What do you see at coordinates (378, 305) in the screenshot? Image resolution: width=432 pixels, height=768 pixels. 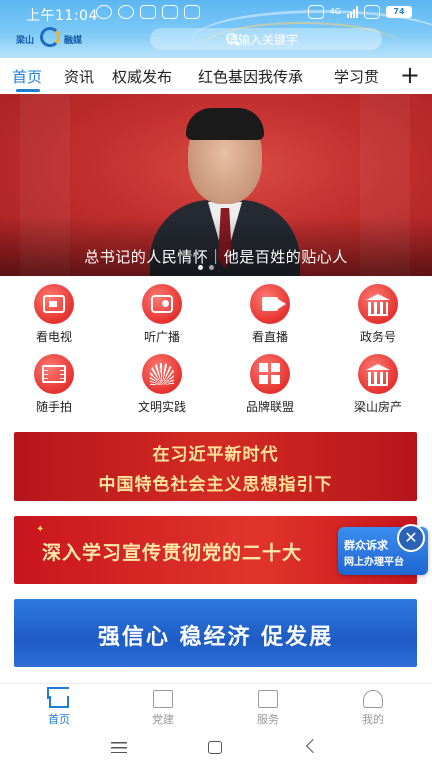 I see `government-building-icon` at bounding box center [378, 305].